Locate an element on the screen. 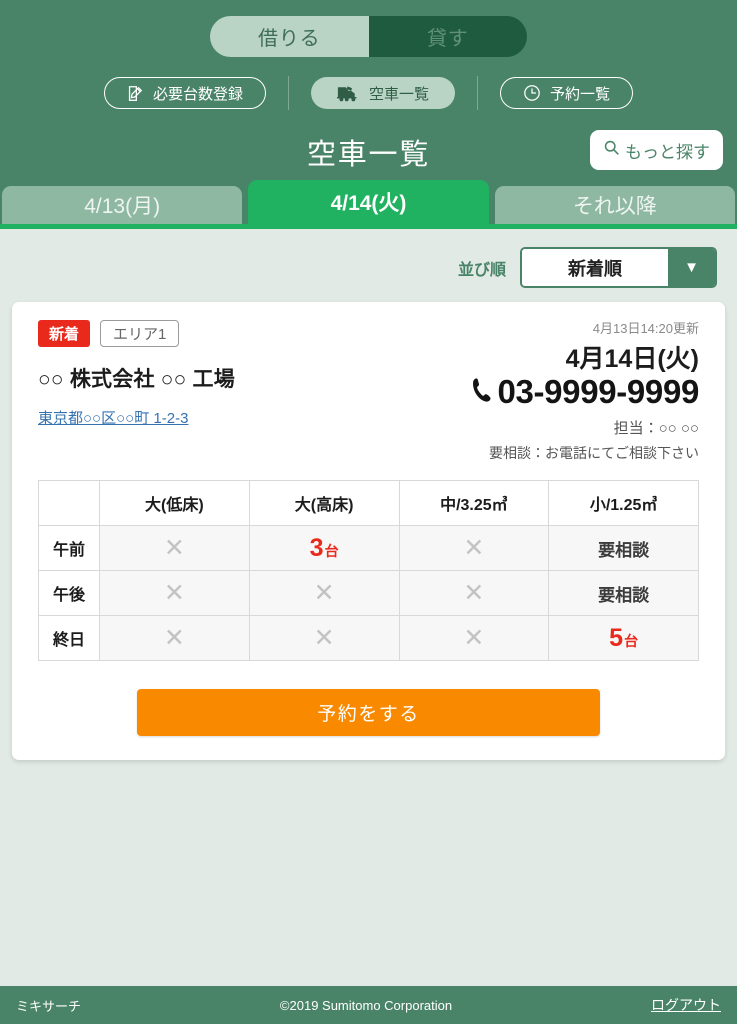  status-badge-area: エリア1 is located at coordinates (140, 333).